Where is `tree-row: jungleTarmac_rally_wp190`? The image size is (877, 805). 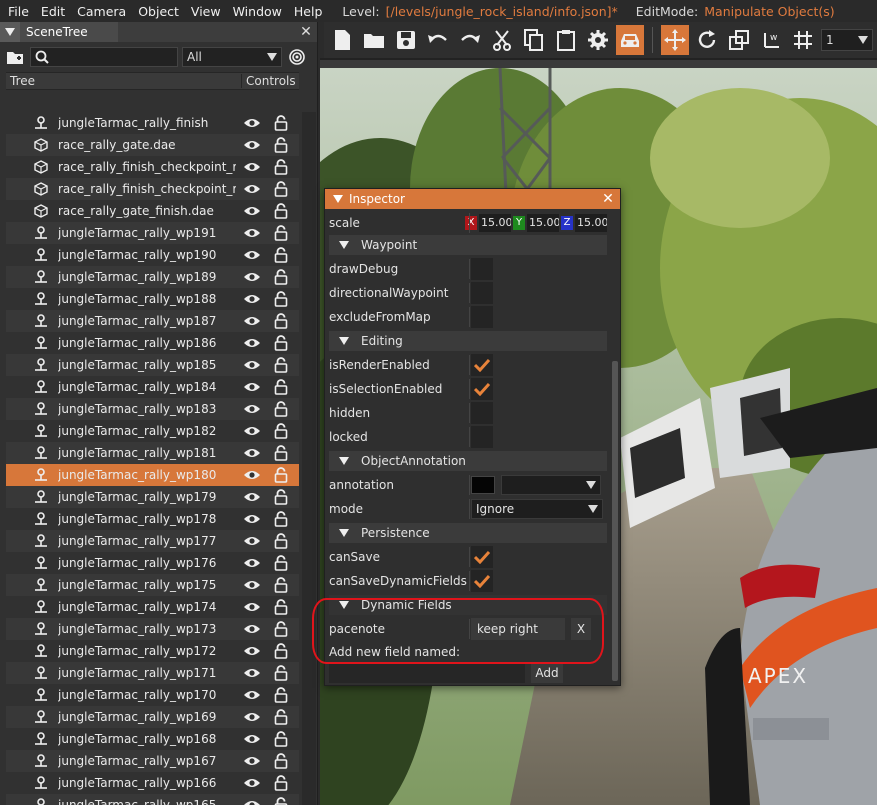 tree-row: jungleTarmac_rally_wp190 is located at coordinates (152, 255).